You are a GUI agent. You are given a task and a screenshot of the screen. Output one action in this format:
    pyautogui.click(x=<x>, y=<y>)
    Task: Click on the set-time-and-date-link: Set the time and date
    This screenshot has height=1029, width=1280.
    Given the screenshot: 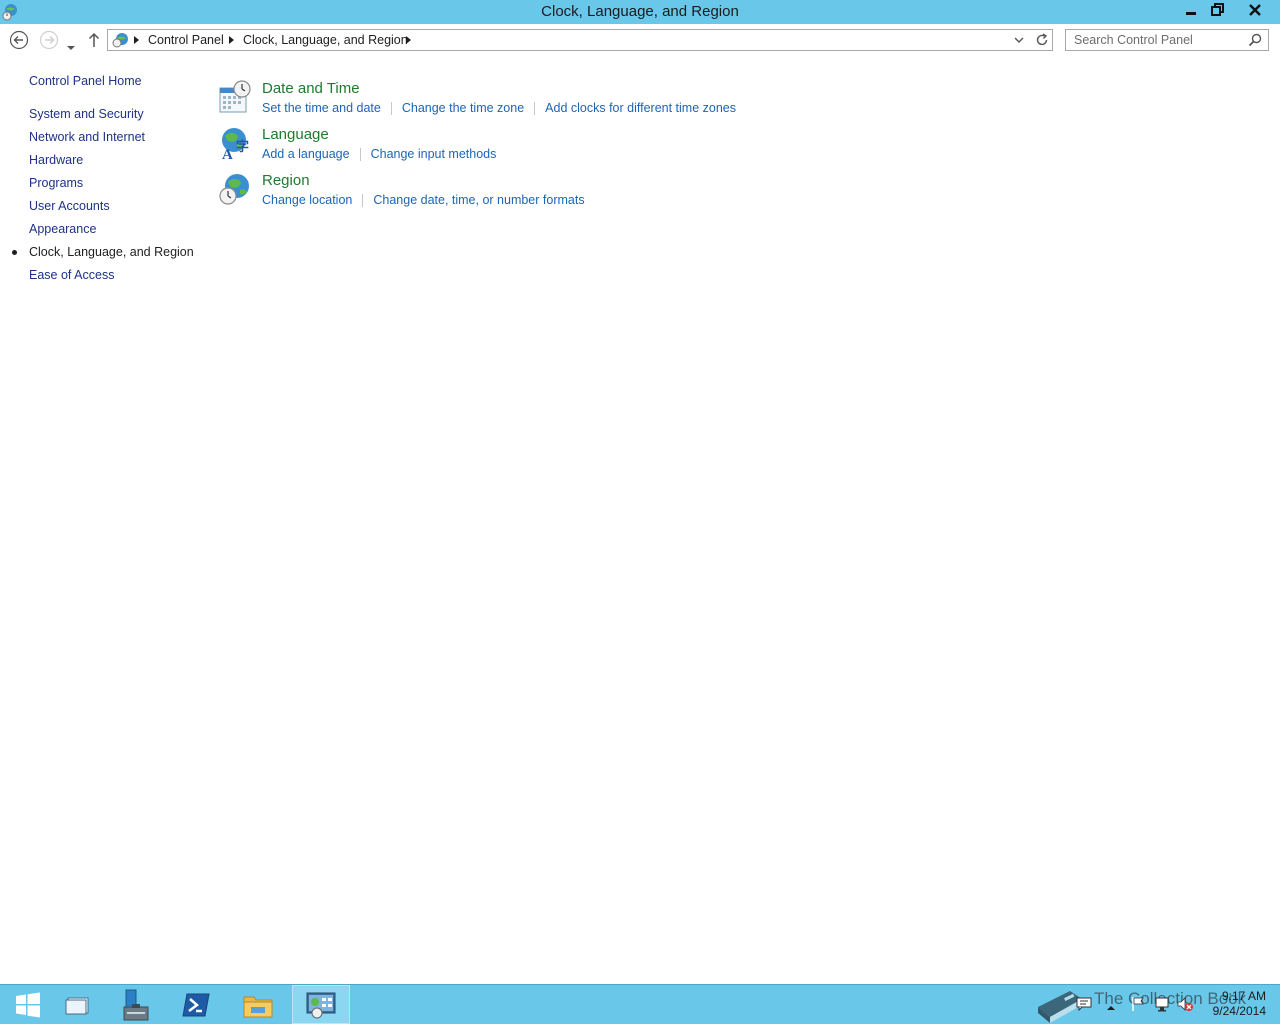 What is the action you would take?
    pyautogui.click(x=321, y=108)
    